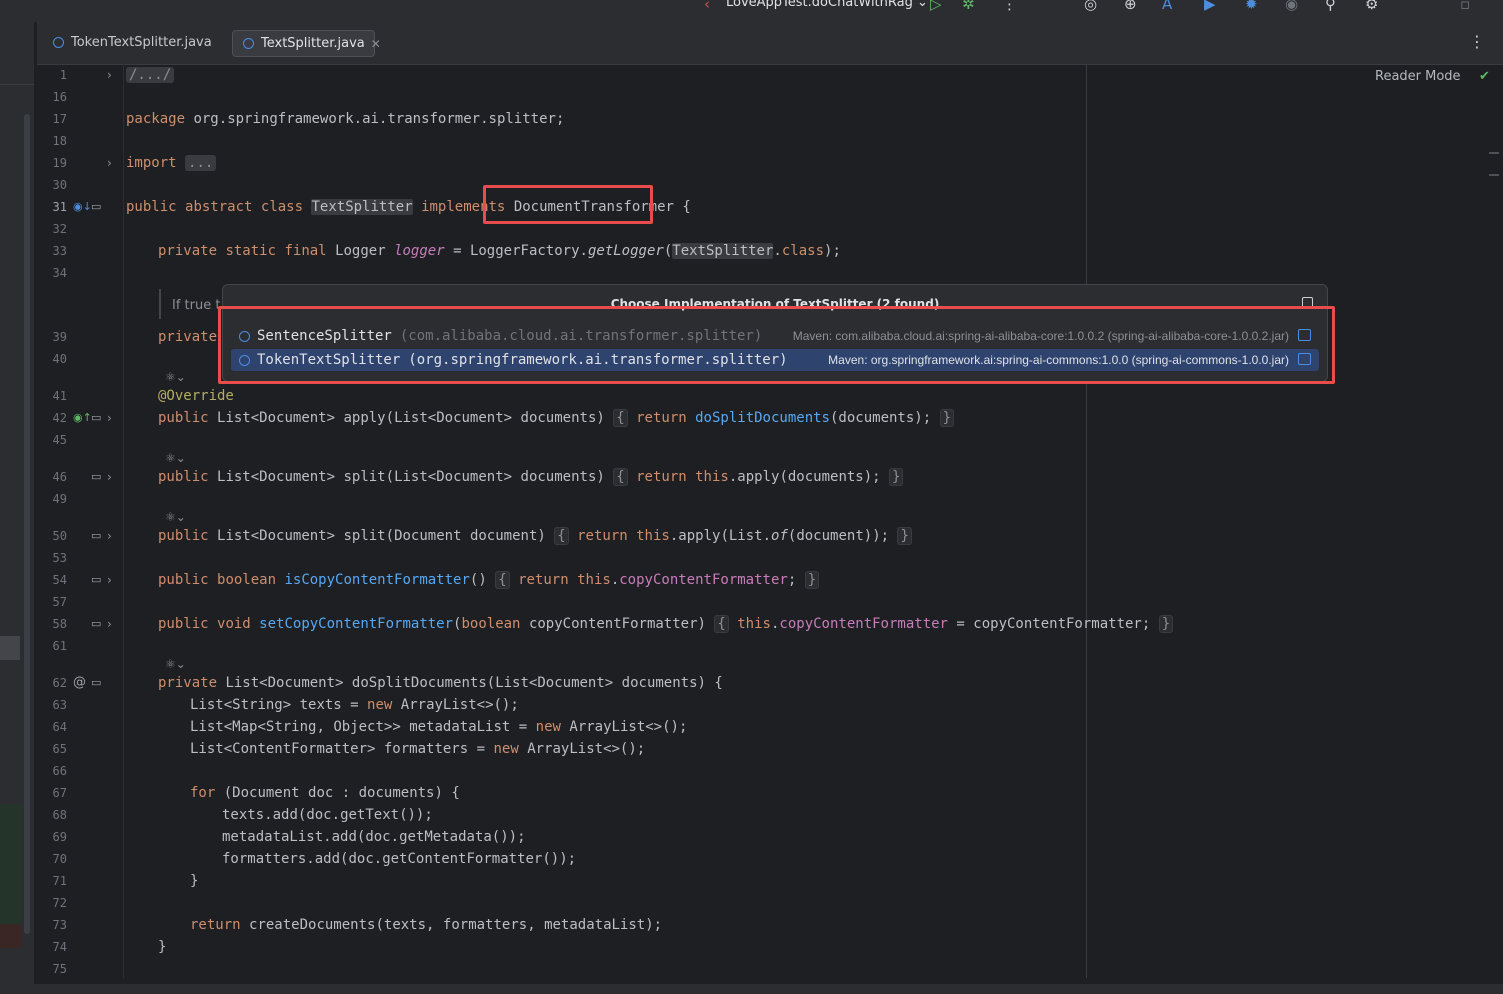  What do you see at coordinates (196, 396) in the screenshot?
I see `code-text: @Override` at bounding box center [196, 396].